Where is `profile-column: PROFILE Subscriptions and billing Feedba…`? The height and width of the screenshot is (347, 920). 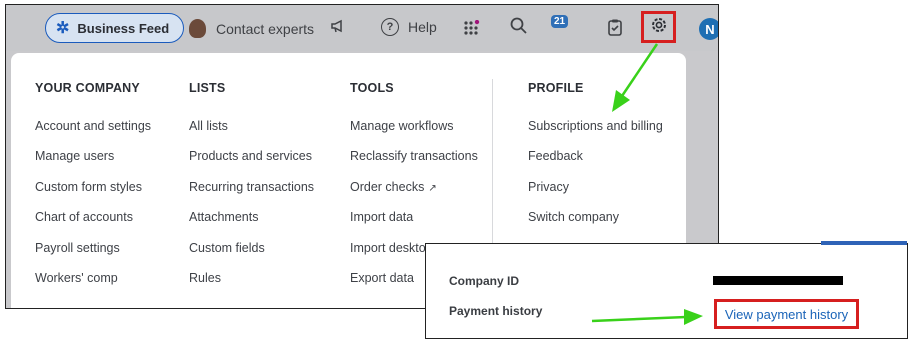
profile-column: PROFILE Subscriptions and billing Feedba… is located at coordinates (595, 157).